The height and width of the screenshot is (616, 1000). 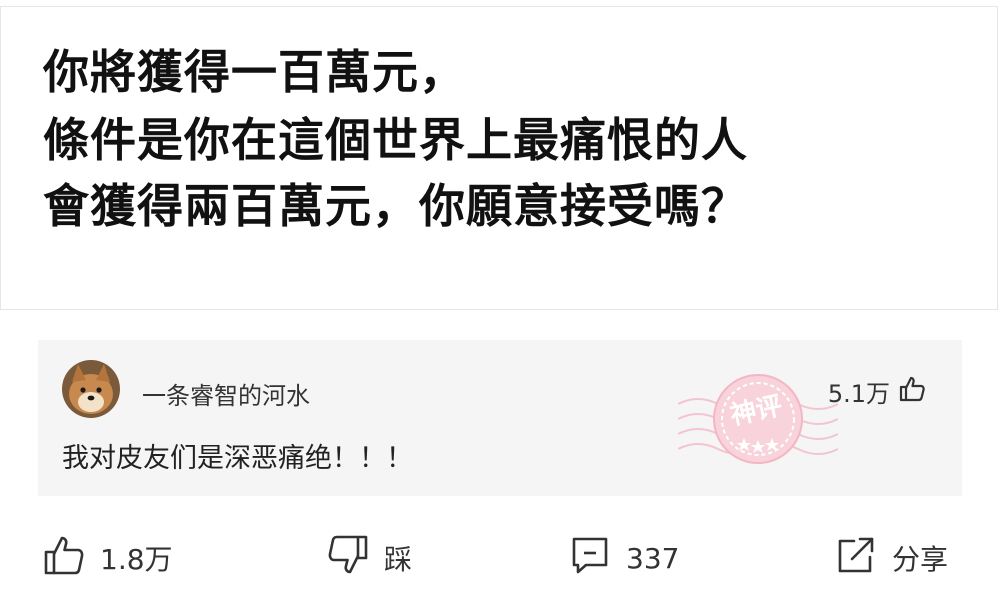 What do you see at coordinates (398, 559) in the screenshot?
I see `dislike-label: 踩` at bounding box center [398, 559].